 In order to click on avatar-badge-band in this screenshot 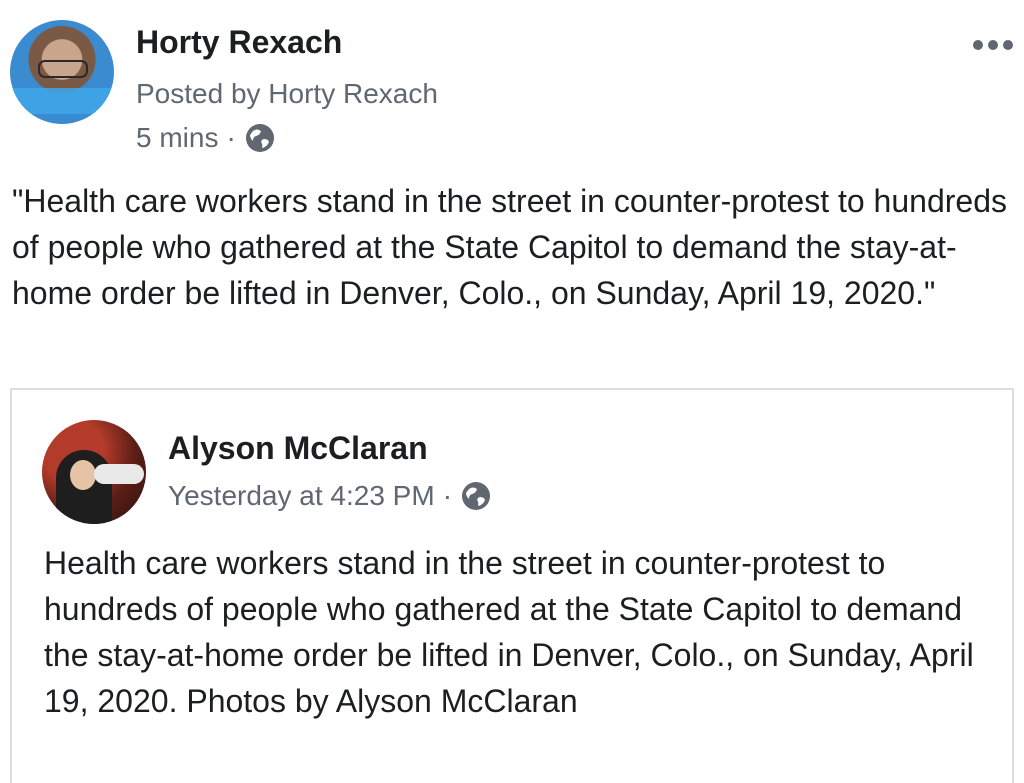, I will do `click(62, 101)`.